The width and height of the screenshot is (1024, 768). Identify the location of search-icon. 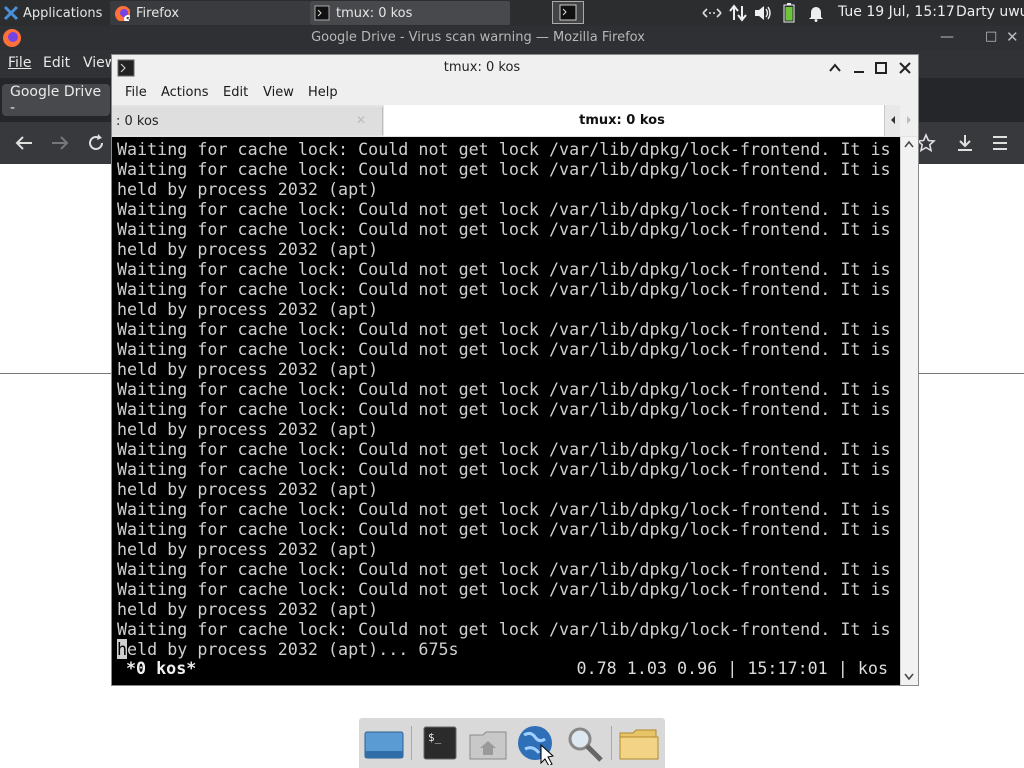
(585, 744).